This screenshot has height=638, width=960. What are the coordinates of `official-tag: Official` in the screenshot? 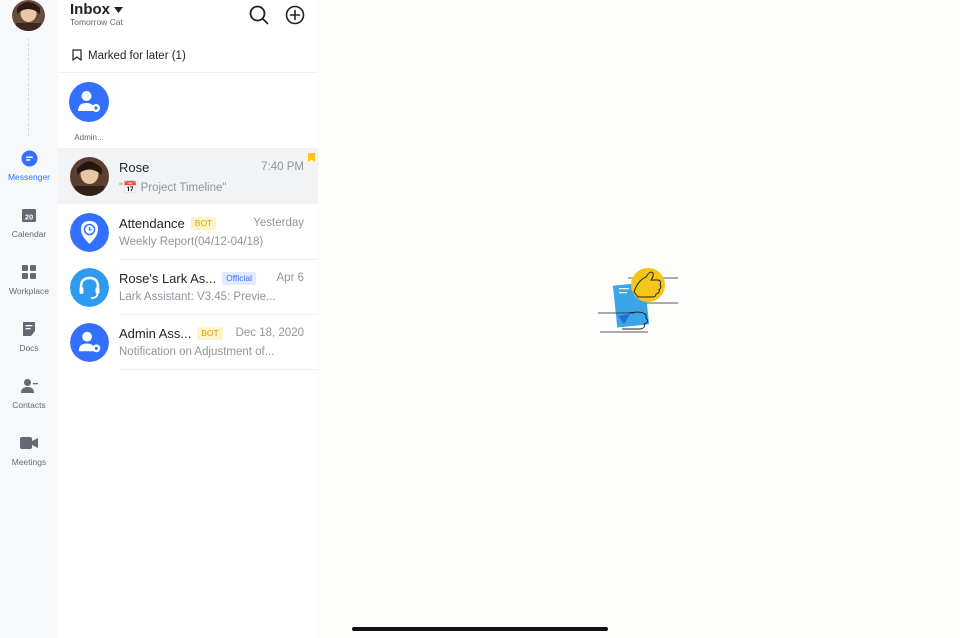 It's located at (239, 278).